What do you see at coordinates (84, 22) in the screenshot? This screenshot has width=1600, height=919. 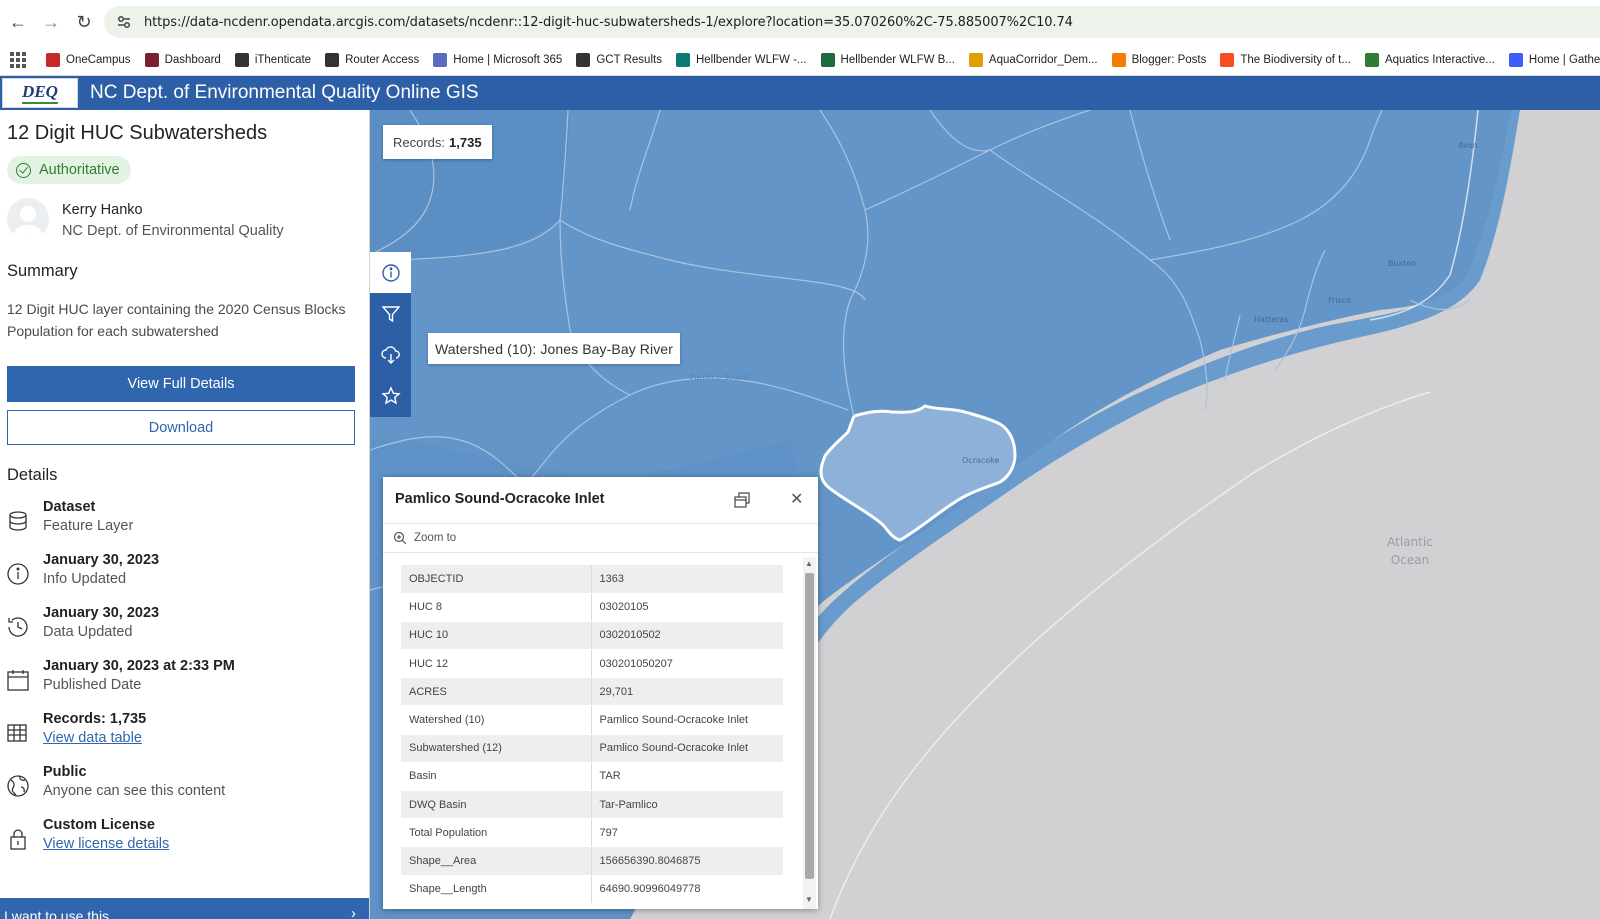 I see `reload-icon: ↻` at bounding box center [84, 22].